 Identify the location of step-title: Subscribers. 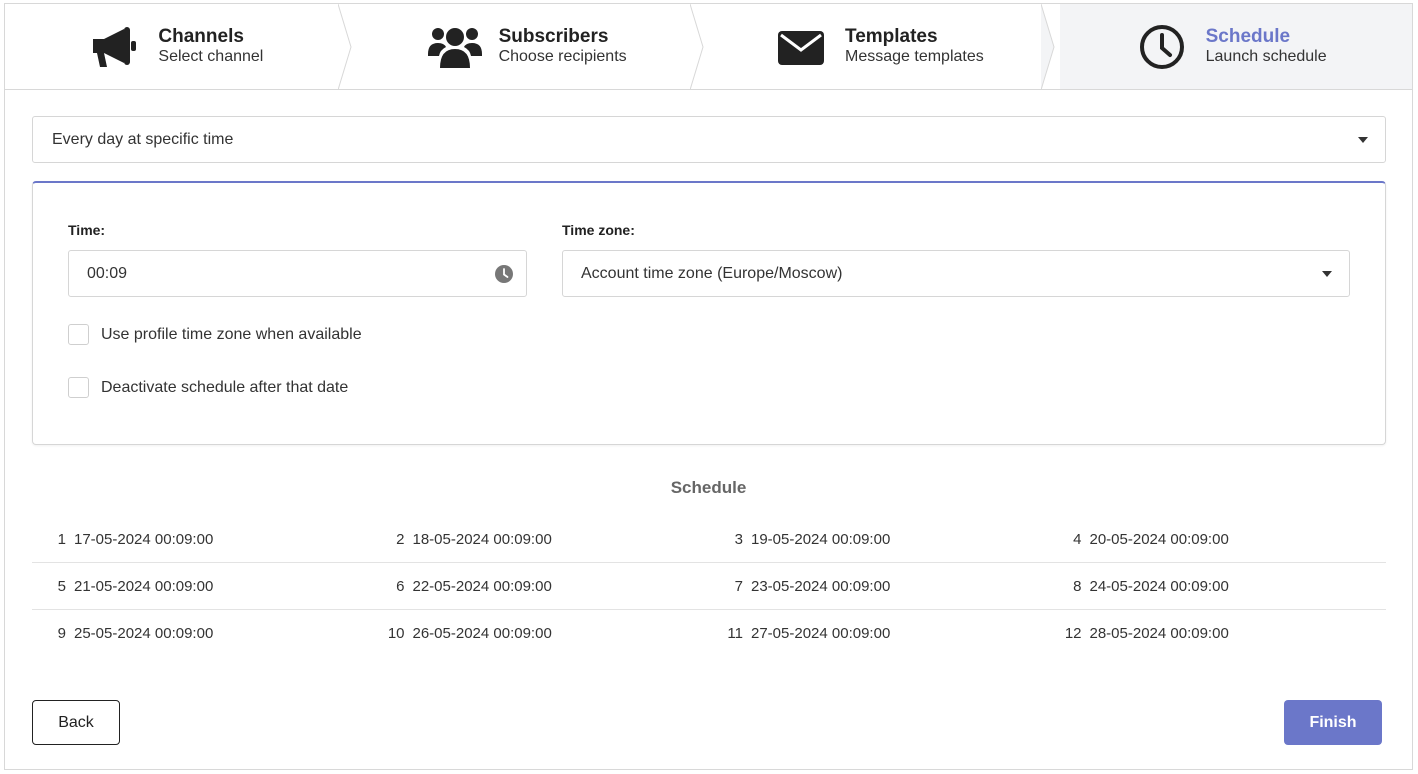
(553, 36).